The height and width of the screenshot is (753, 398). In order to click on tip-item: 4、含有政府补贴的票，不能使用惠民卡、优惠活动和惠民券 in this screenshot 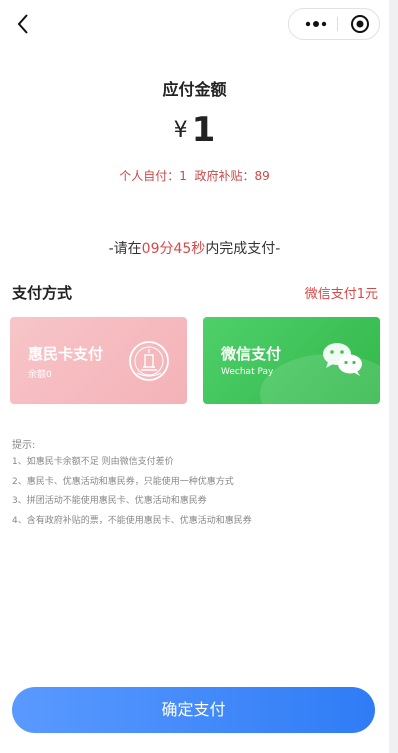, I will do `click(132, 520)`.